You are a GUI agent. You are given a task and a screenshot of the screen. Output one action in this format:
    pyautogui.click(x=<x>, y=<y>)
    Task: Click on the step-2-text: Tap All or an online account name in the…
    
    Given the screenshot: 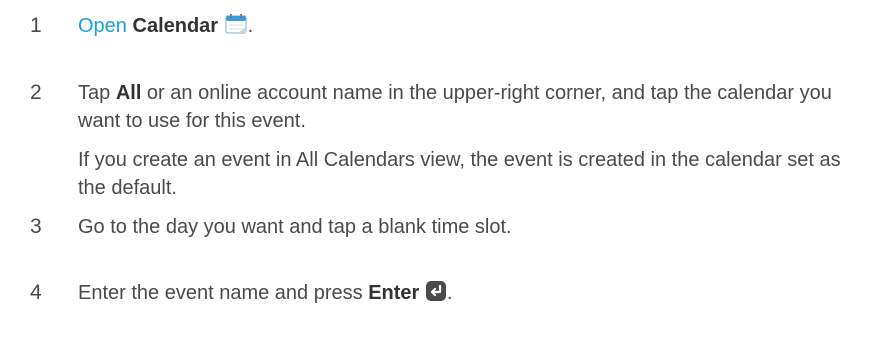 What is the action you would take?
    pyautogui.click(x=463, y=107)
    